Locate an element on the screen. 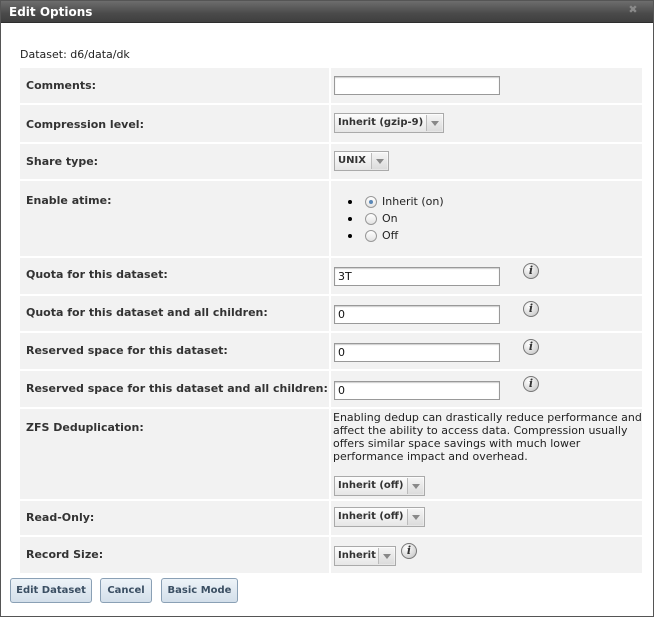 The height and width of the screenshot is (617, 654). record-size-select-value: Inherit is located at coordinates (357, 555).